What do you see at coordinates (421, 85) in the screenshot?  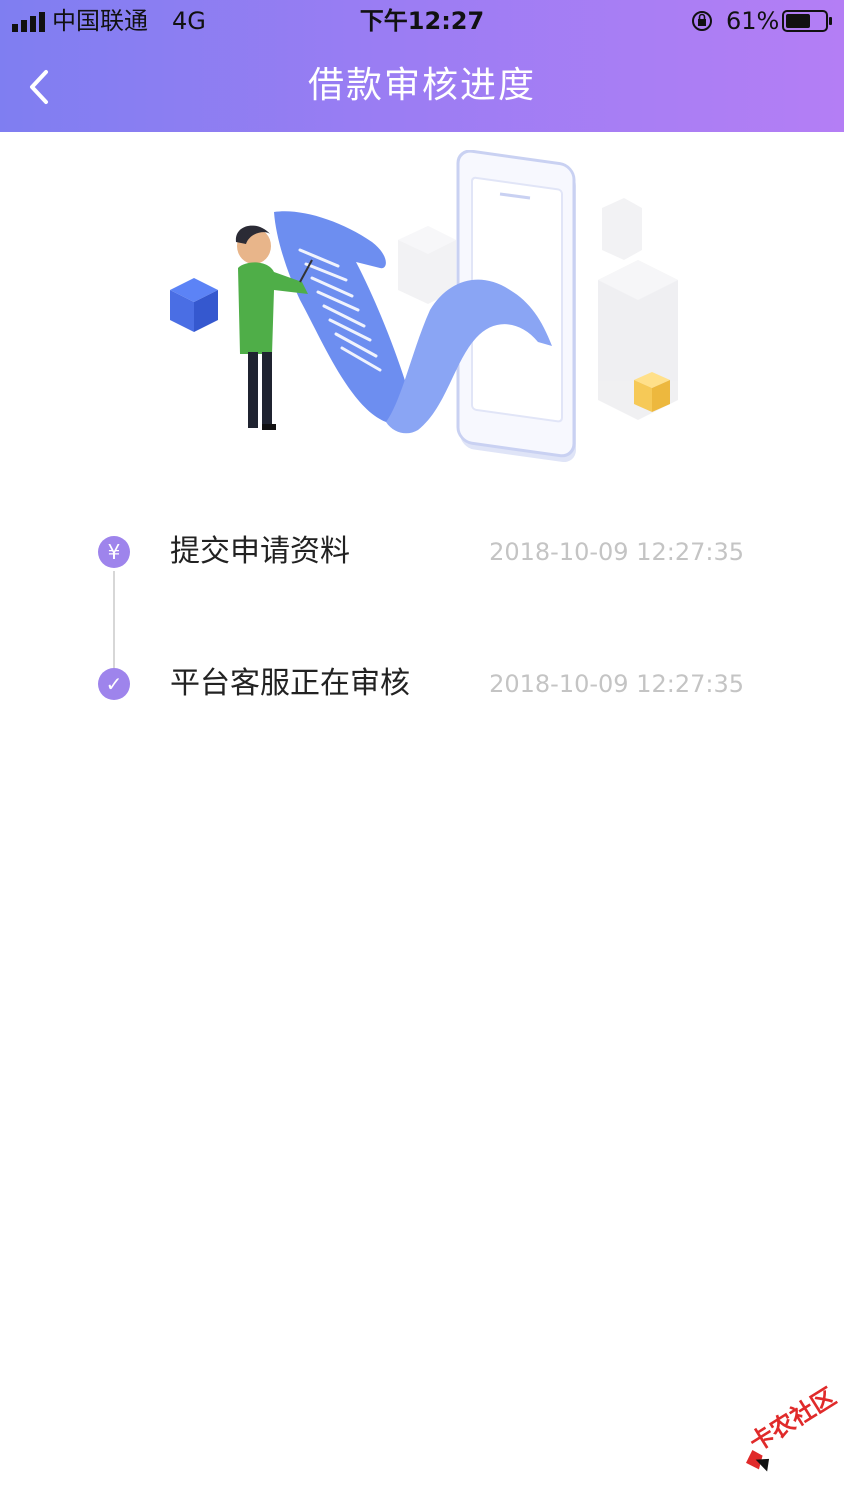 I see `page-title: 借款审核进度` at bounding box center [421, 85].